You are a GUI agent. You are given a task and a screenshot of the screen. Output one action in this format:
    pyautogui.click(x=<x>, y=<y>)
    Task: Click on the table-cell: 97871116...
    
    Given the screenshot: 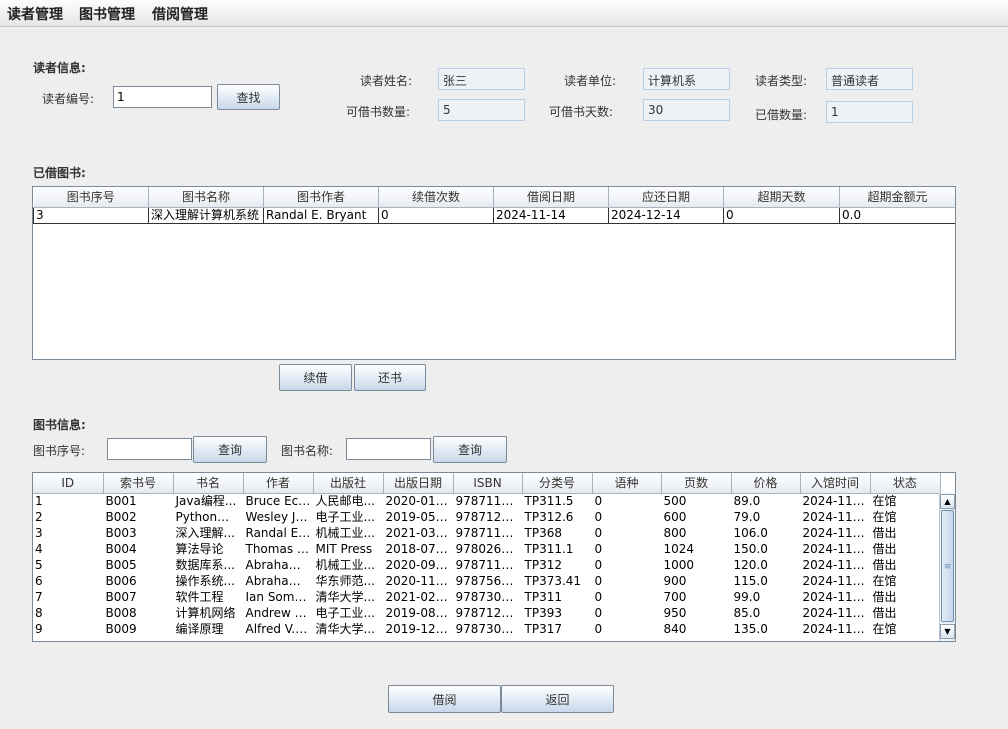 What is the action you would take?
    pyautogui.click(x=488, y=533)
    